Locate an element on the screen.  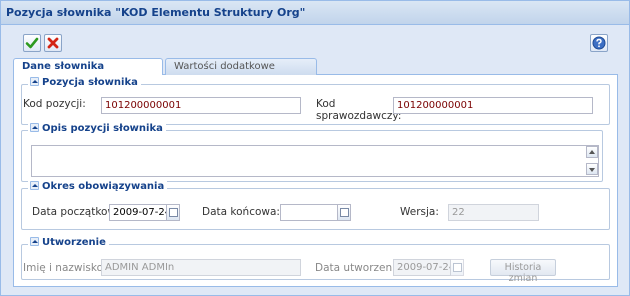
close-icon is located at coordinates (53, 43).